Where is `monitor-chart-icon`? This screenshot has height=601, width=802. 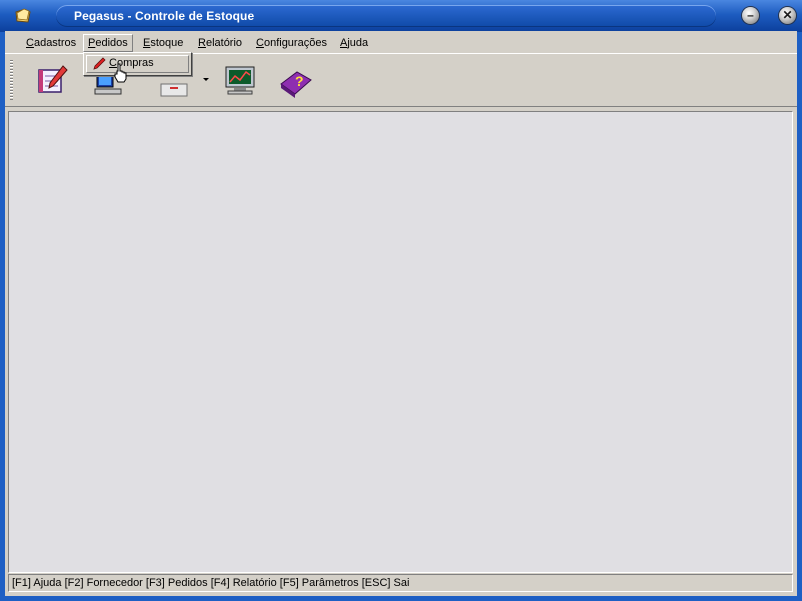 monitor-chart-icon is located at coordinates (240, 80).